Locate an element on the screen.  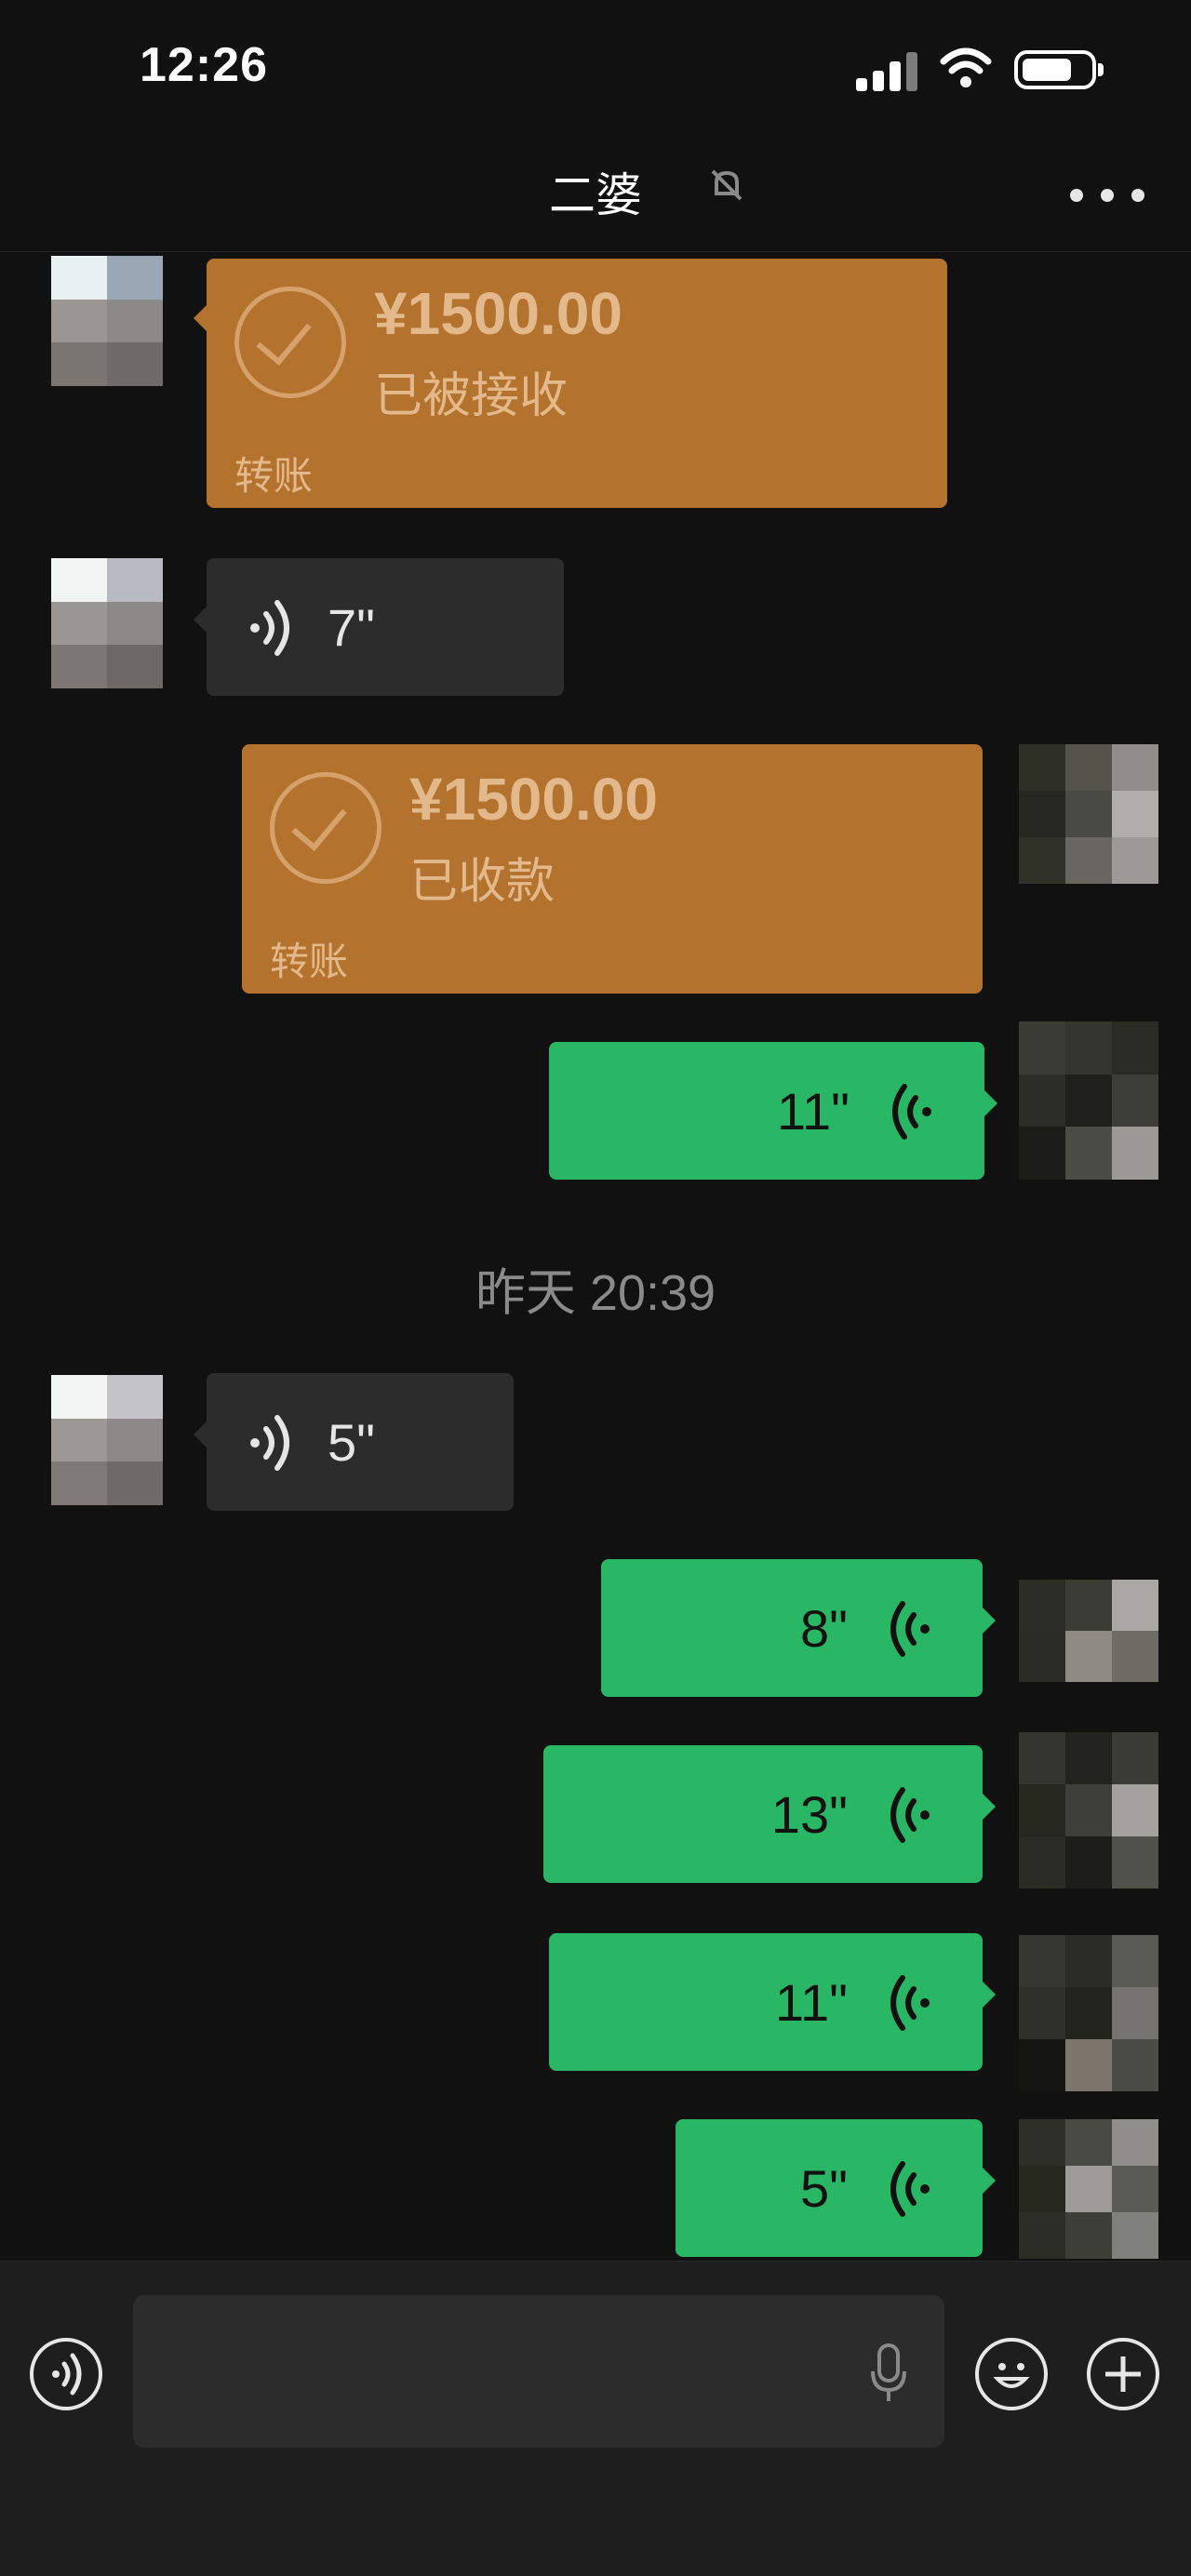
voice-duration: 8" is located at coordinates (823, 1628).